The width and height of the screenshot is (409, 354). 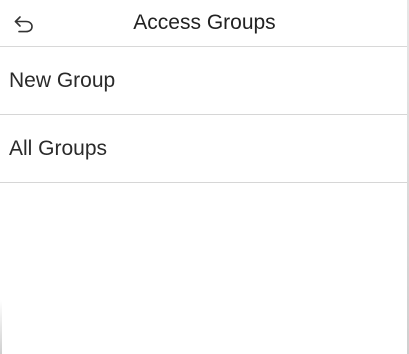 What do you see at coordinates (62, 80) in the screenshot?
I see `menu-item-label: New Group` at bounding box center [62, 80].